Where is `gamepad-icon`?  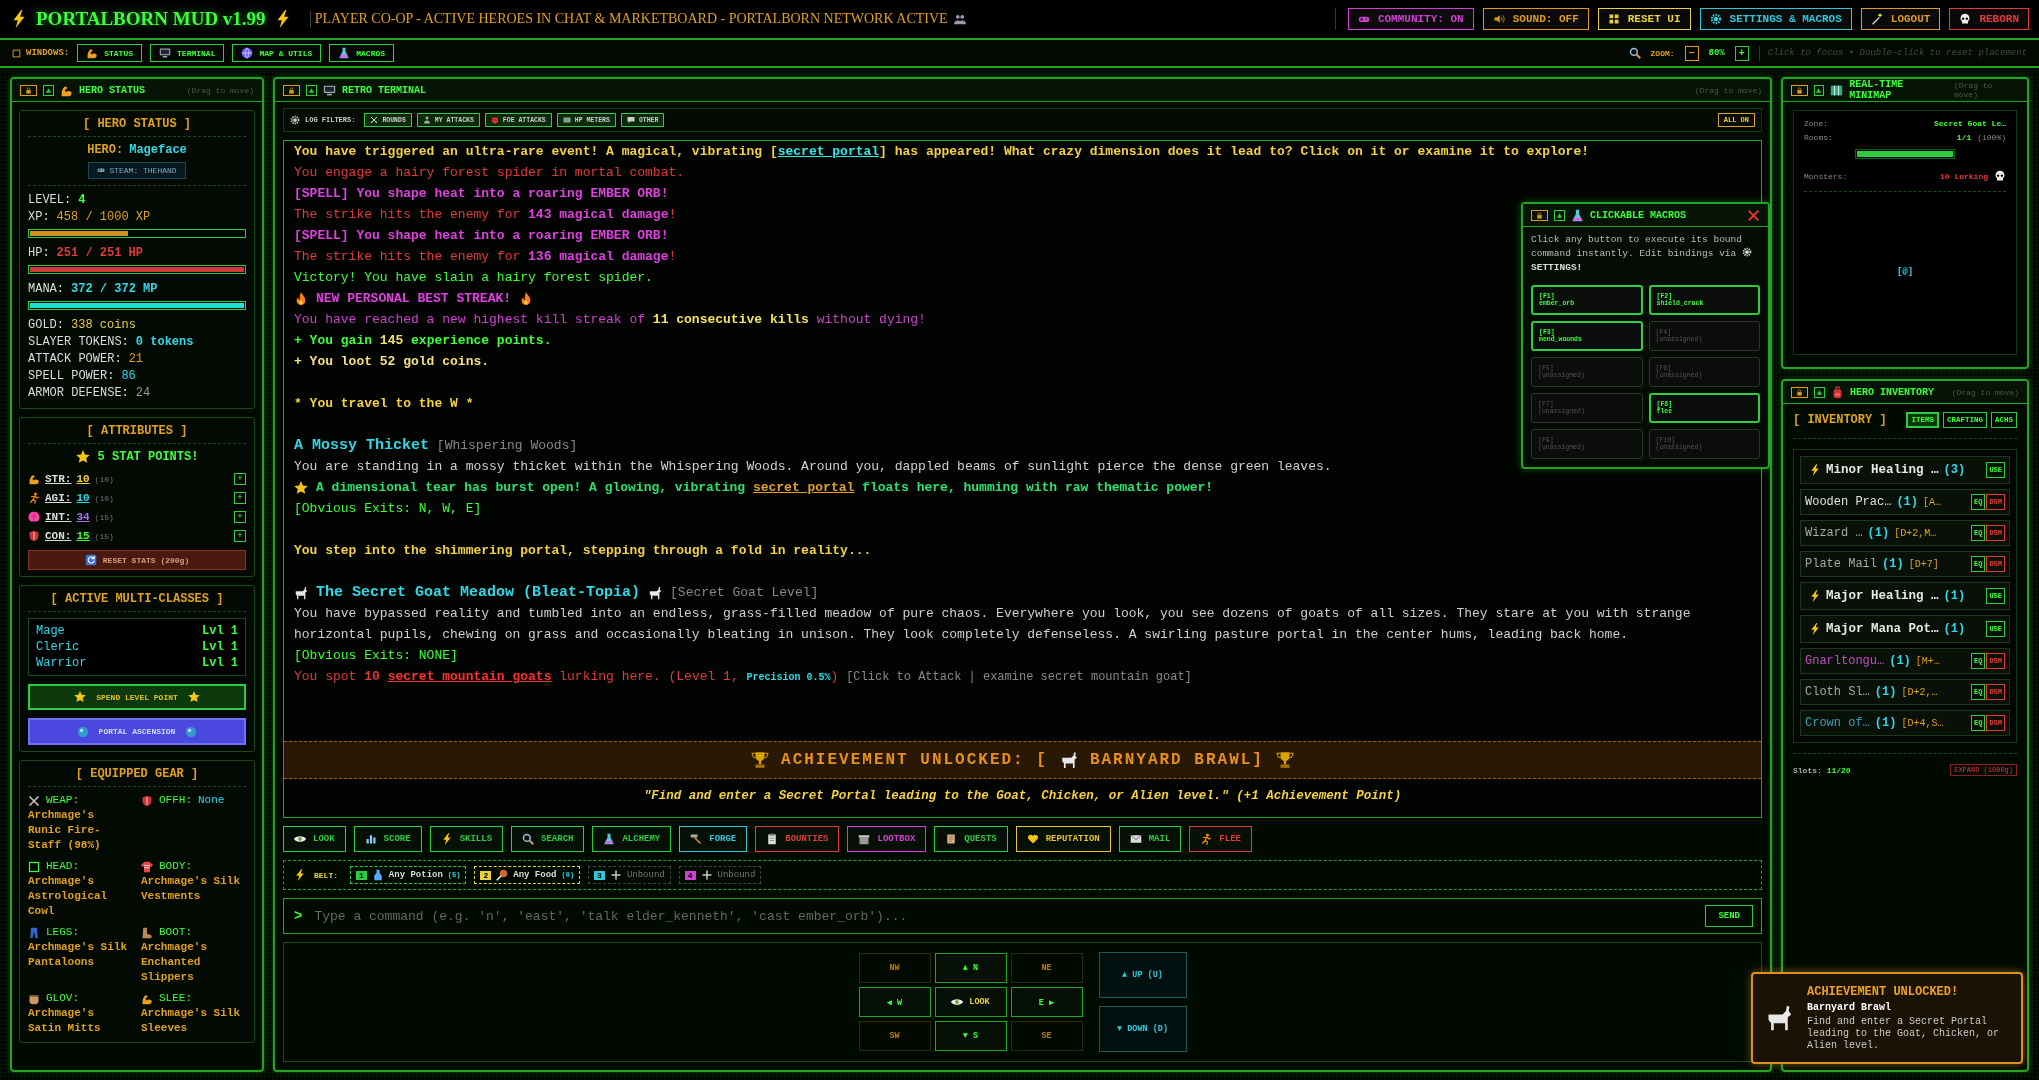
gamepad-icon is located at coordinates (101, 170).